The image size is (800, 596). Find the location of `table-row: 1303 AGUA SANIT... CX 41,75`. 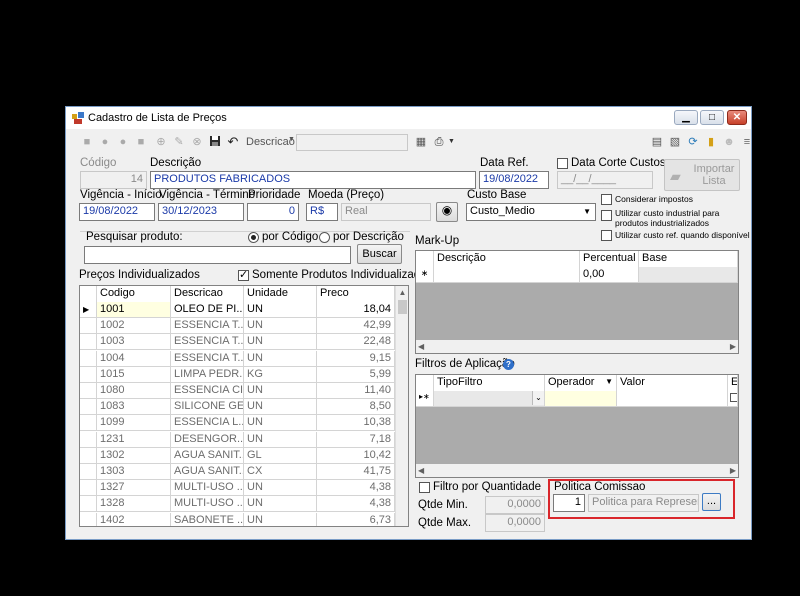

table-row: 1303 AGUA SANIT... CX 41,75 is located at coordinates (237, 472).